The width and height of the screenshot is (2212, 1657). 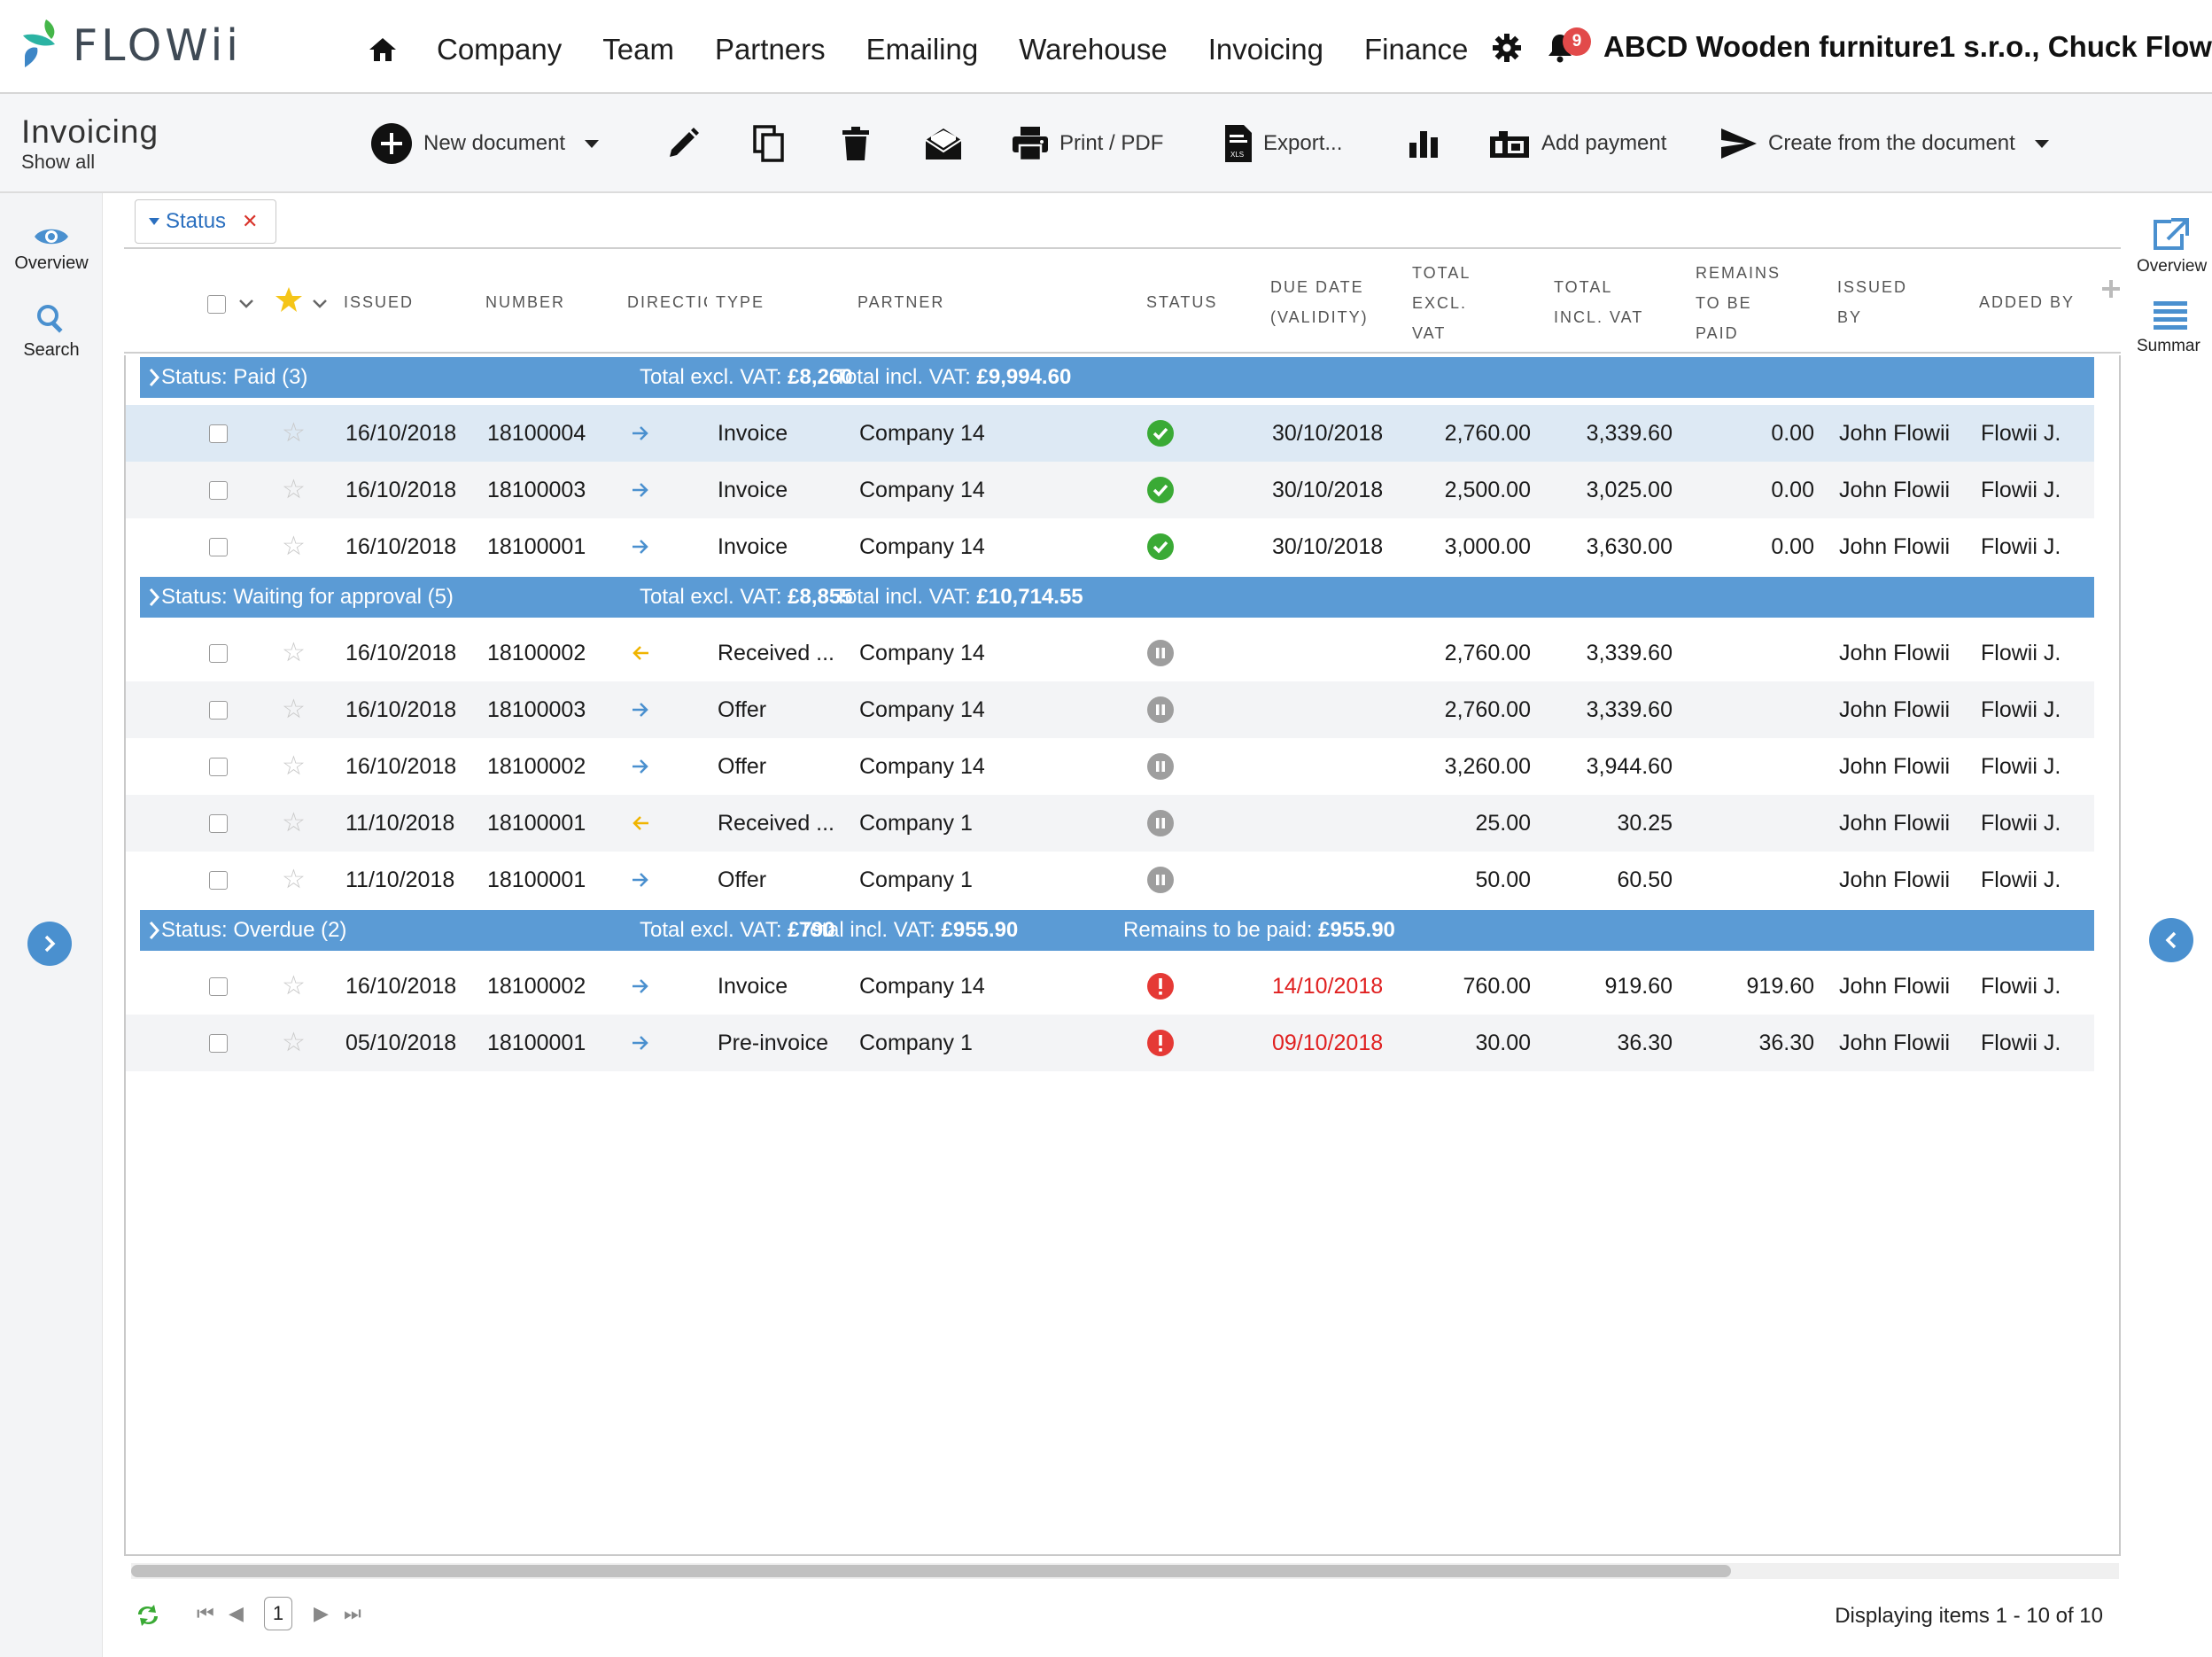 What do you see at coordinates (769, 144) in the screenshot?
I see `copy-button` at bounding box center [769, 144].